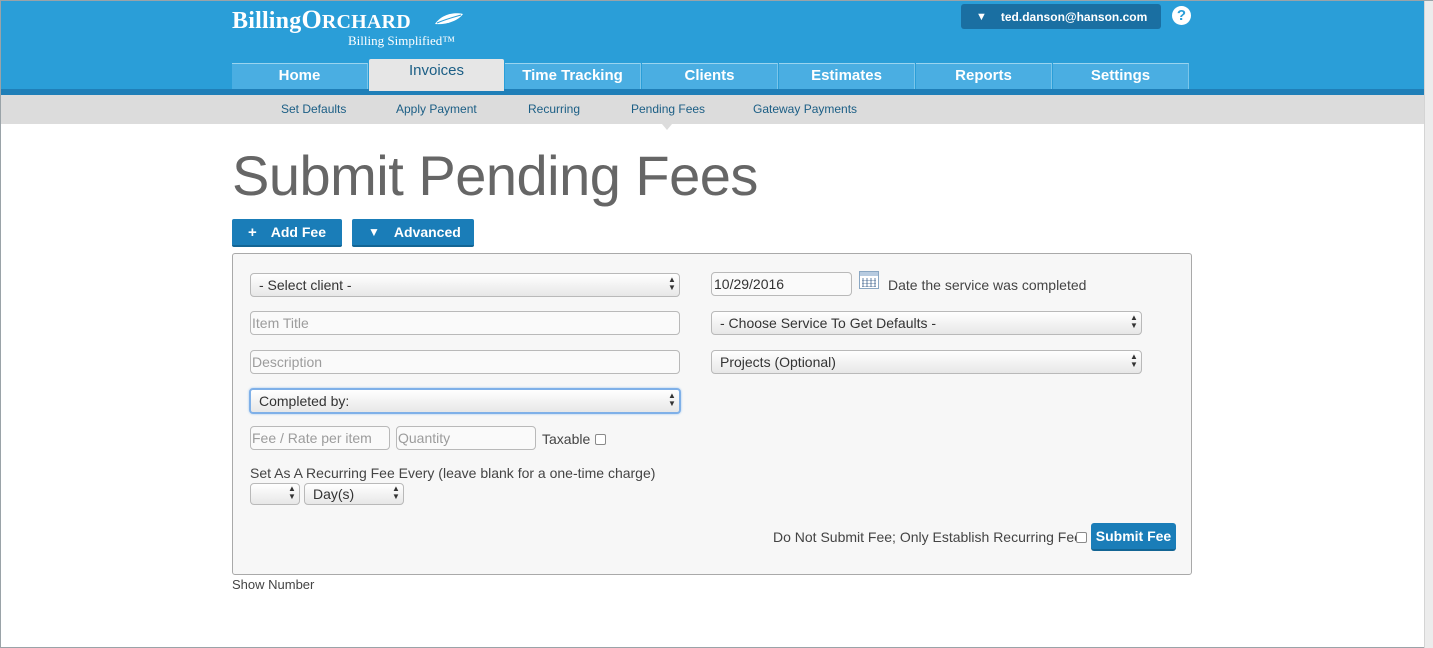  I want to click on tab-reports: Reports, so click(984, 76).